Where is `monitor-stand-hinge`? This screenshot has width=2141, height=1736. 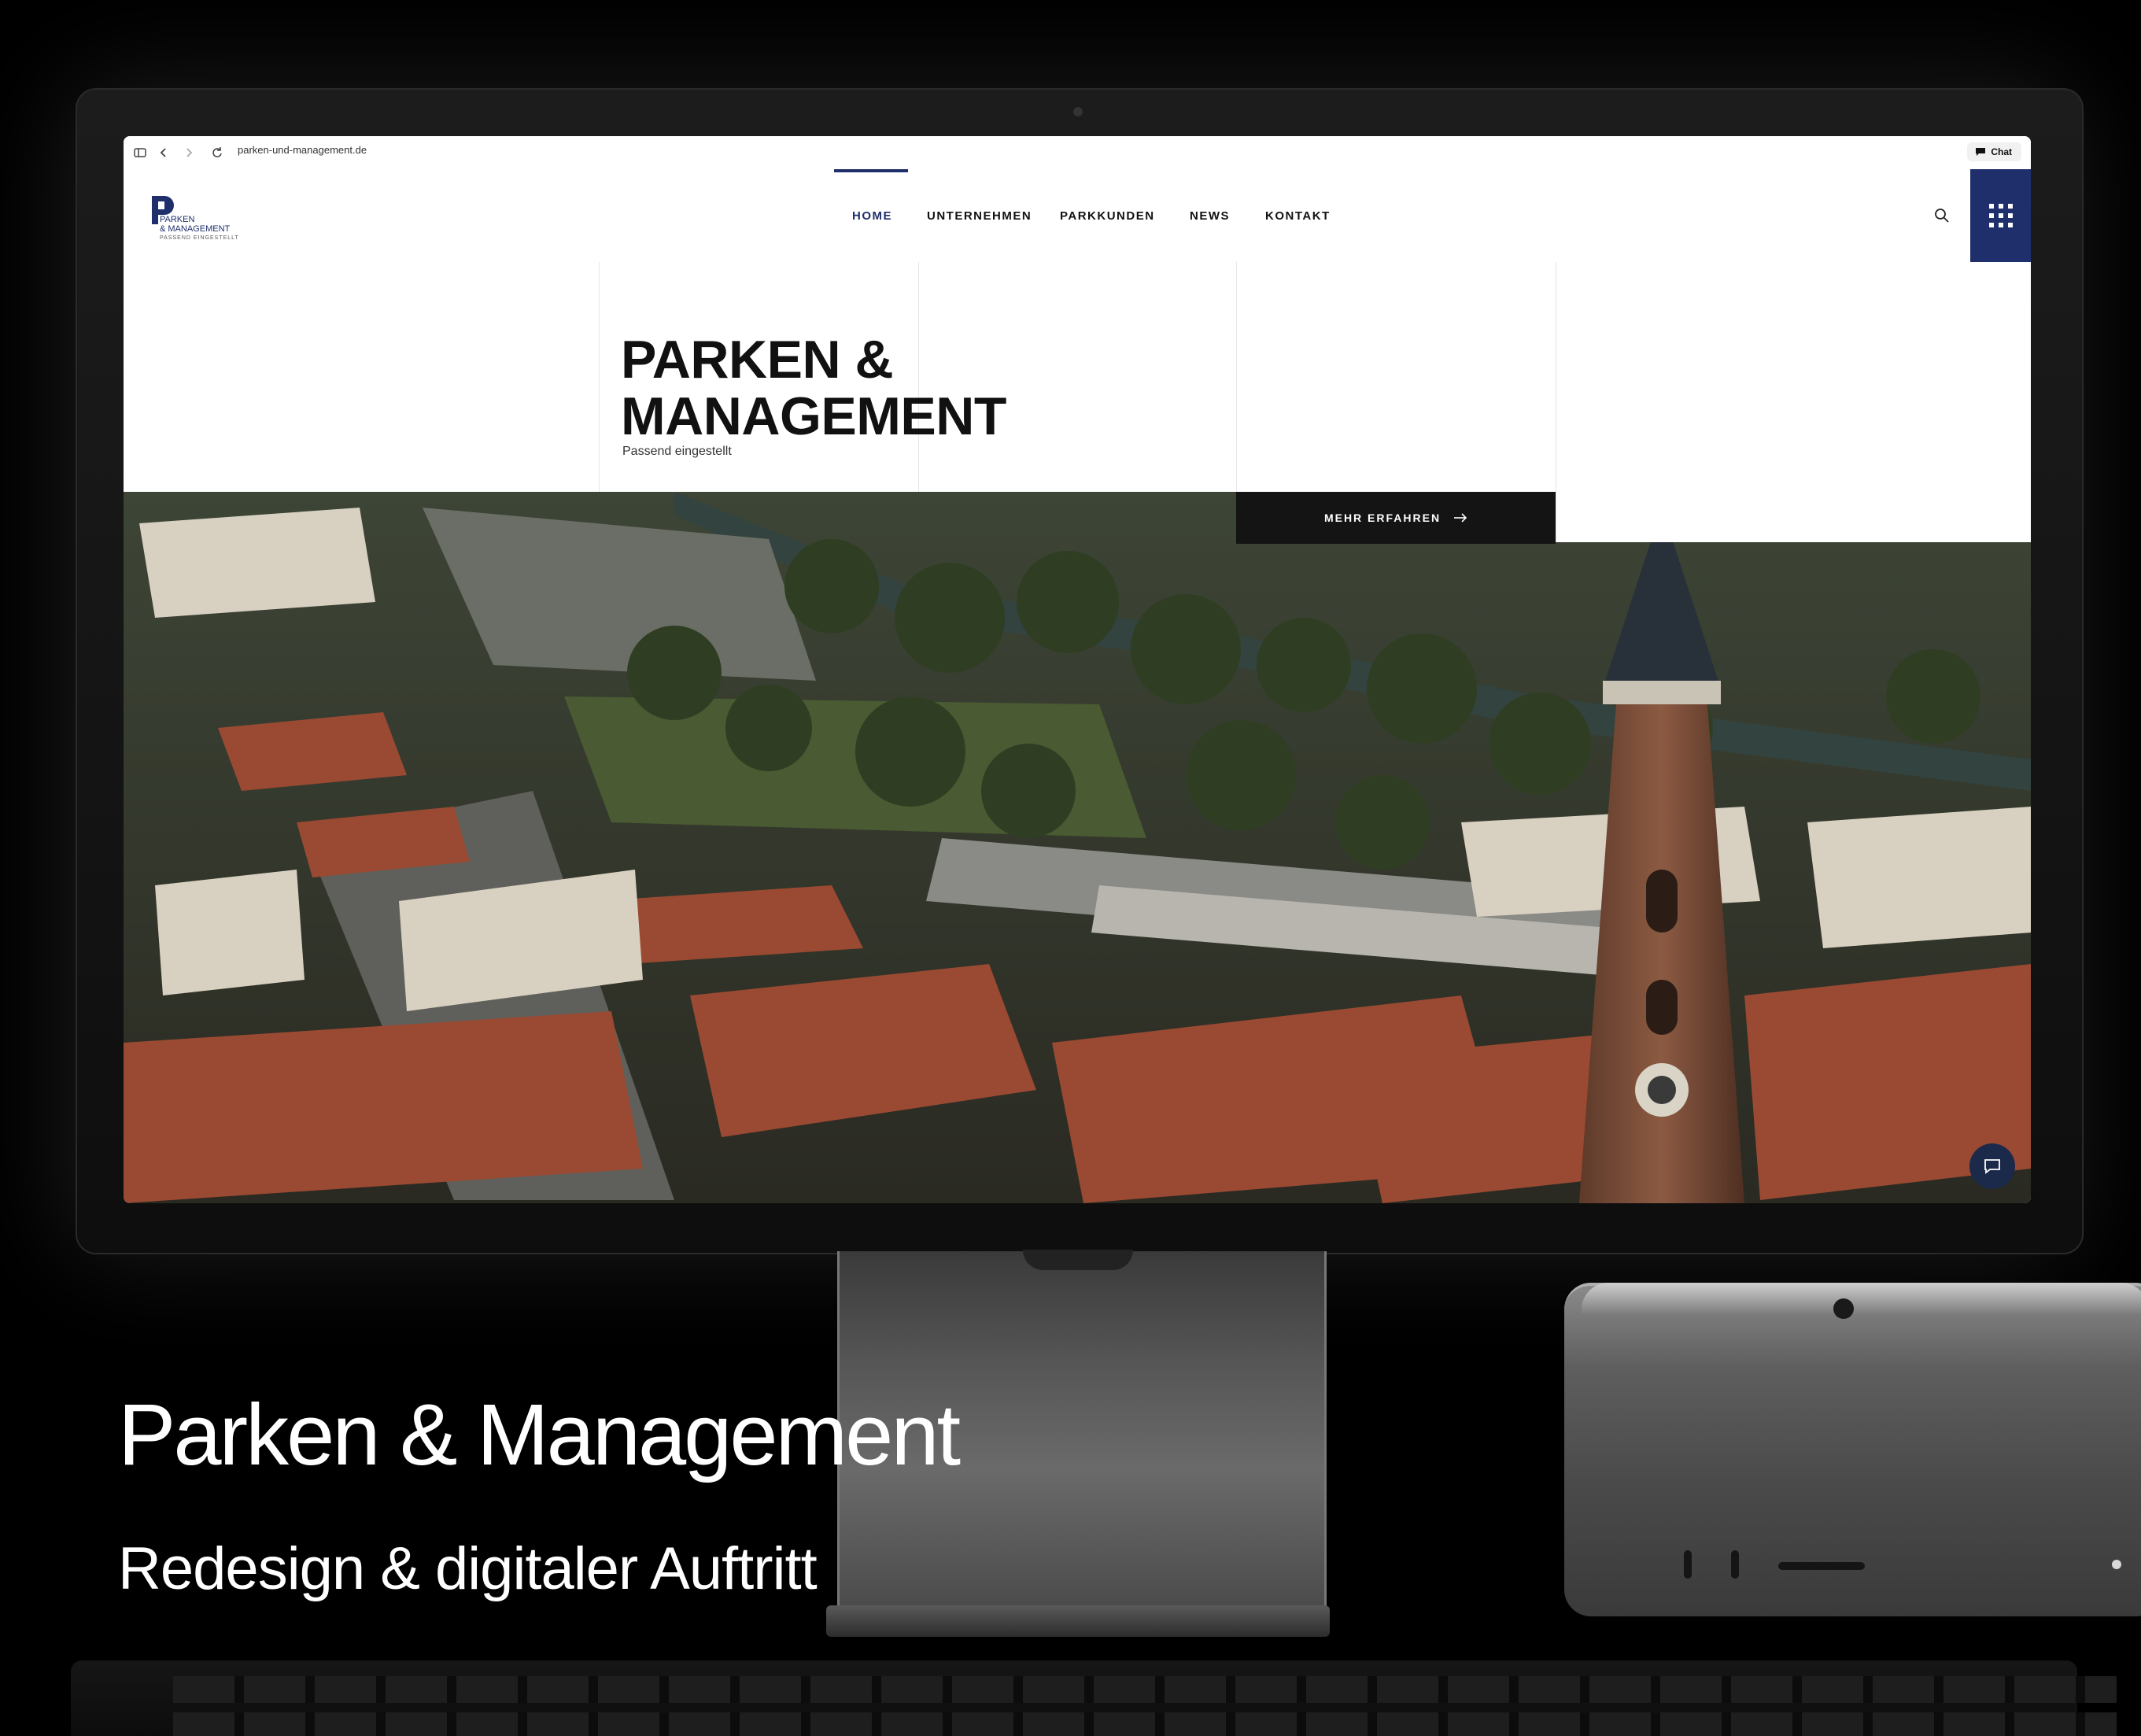 monitor-stand-hinge is located at coordinates (1078, 1260).